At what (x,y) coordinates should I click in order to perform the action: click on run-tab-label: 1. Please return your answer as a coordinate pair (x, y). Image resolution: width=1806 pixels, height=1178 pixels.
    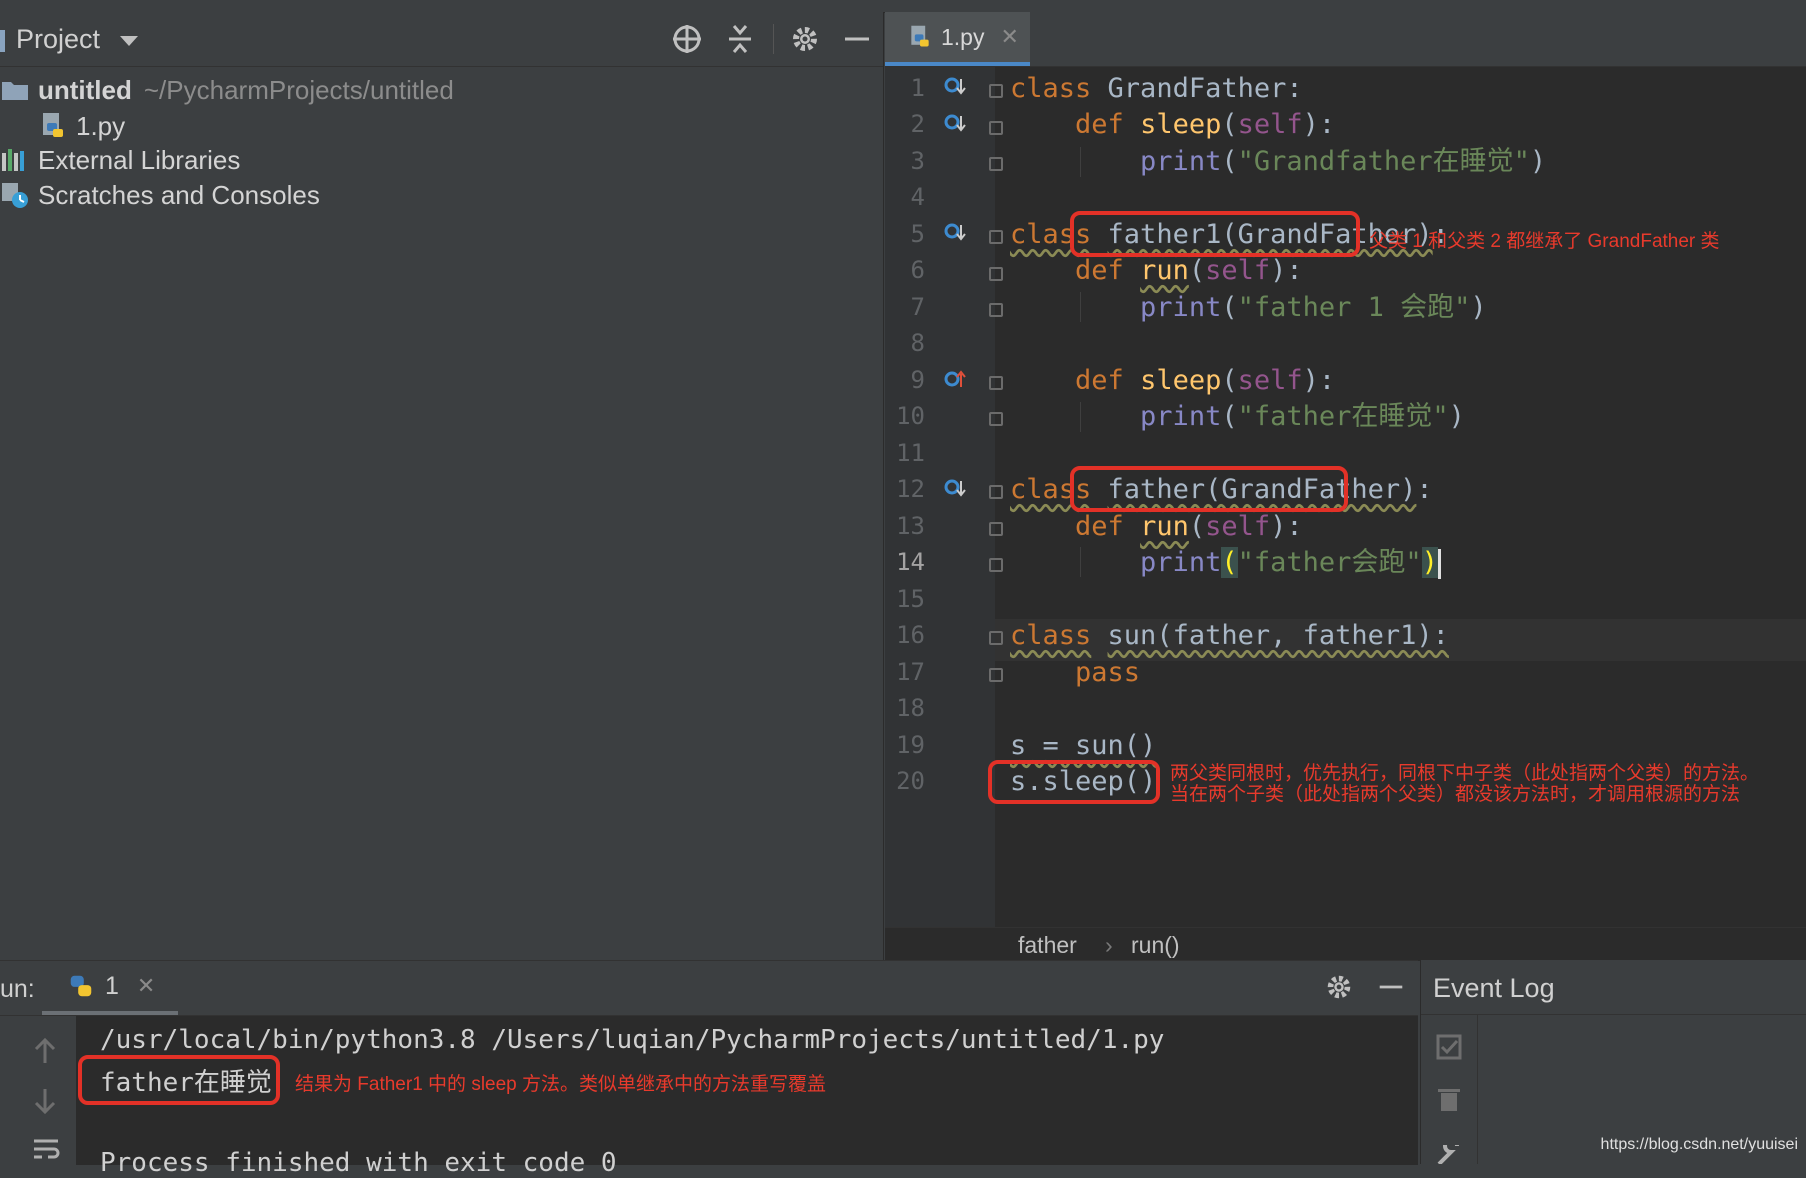
    Looking at the image, I should click on (112, 985).